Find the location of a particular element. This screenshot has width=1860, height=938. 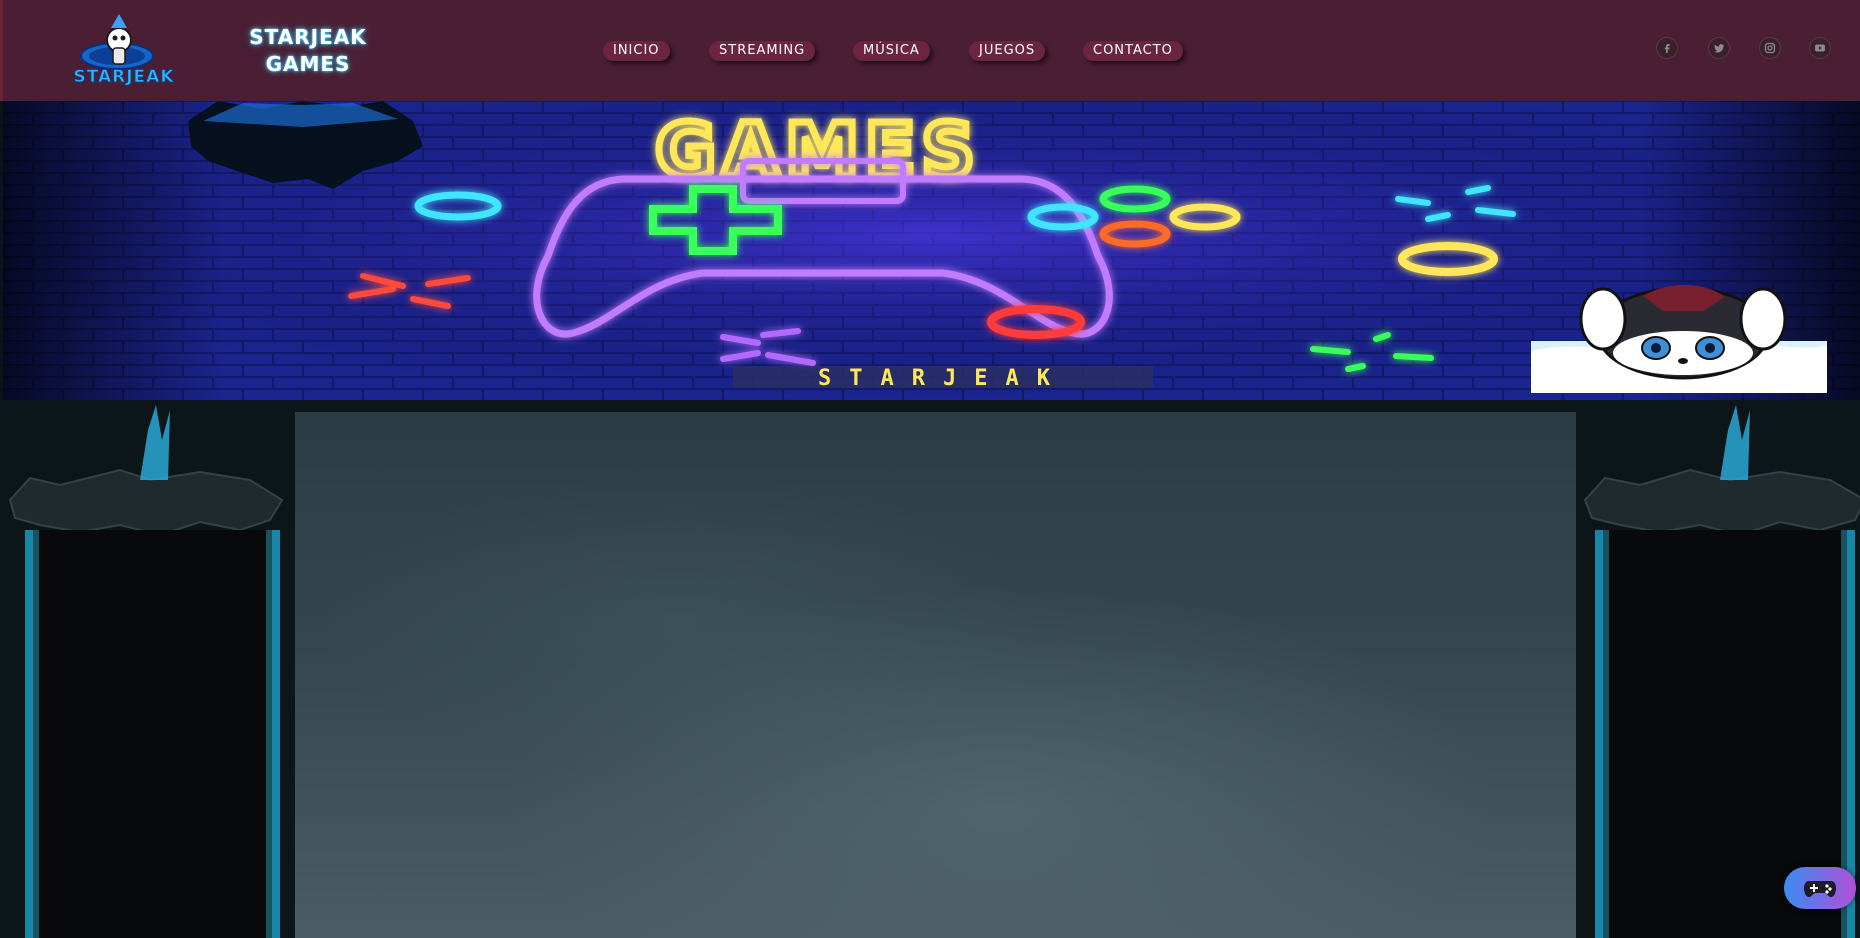

instagram-icon is located at coordinates (1770, 48).